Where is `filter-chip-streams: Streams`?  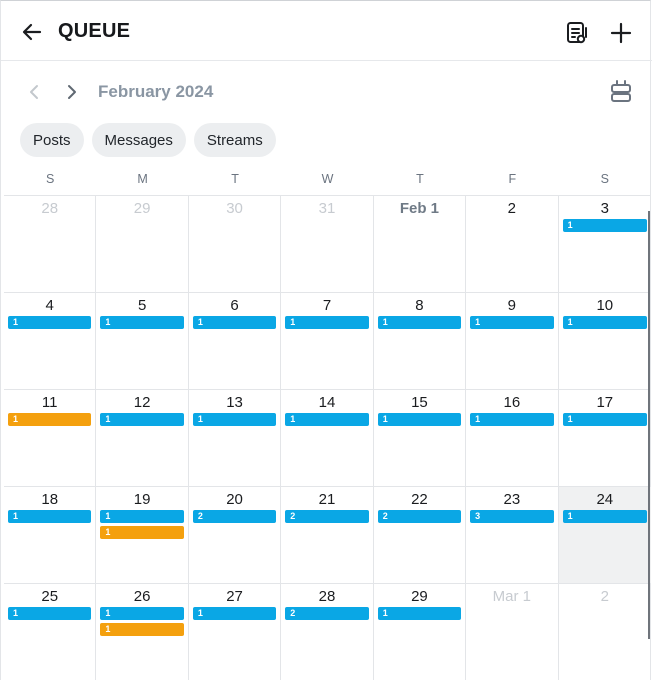 filter-chip-streams: Streams is located at coordinates (234, 140).